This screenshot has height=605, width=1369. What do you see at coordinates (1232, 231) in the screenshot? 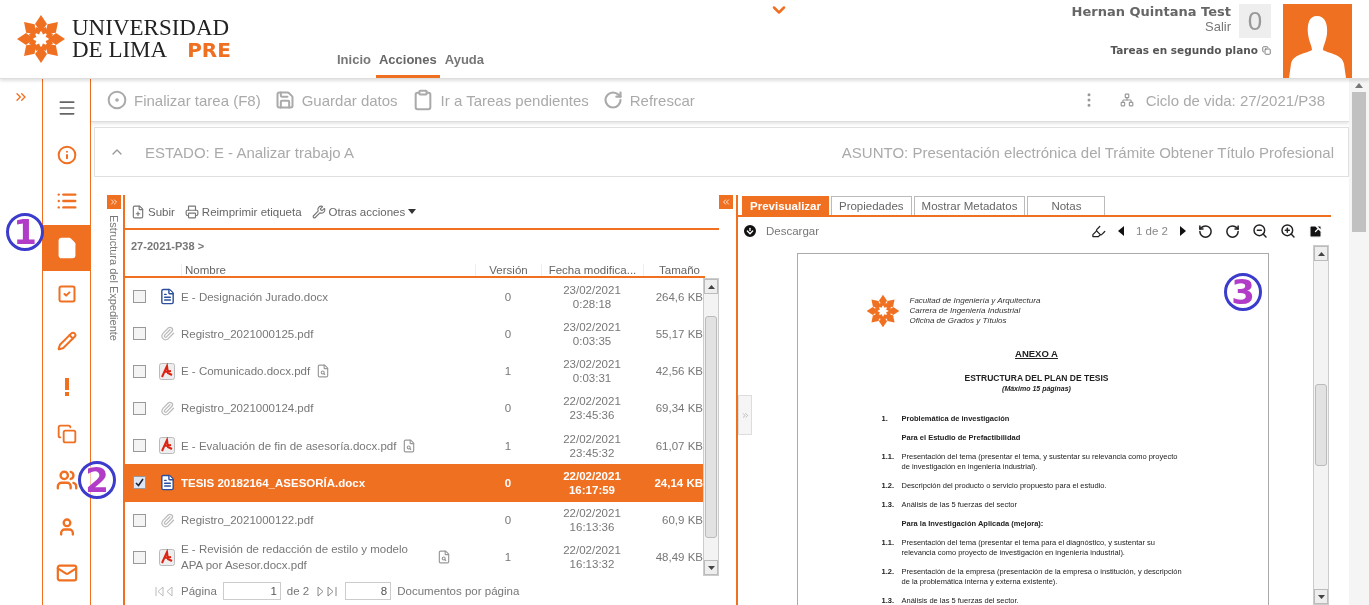
I see `rotate-right-icon` at bounding box center [1232, 231].